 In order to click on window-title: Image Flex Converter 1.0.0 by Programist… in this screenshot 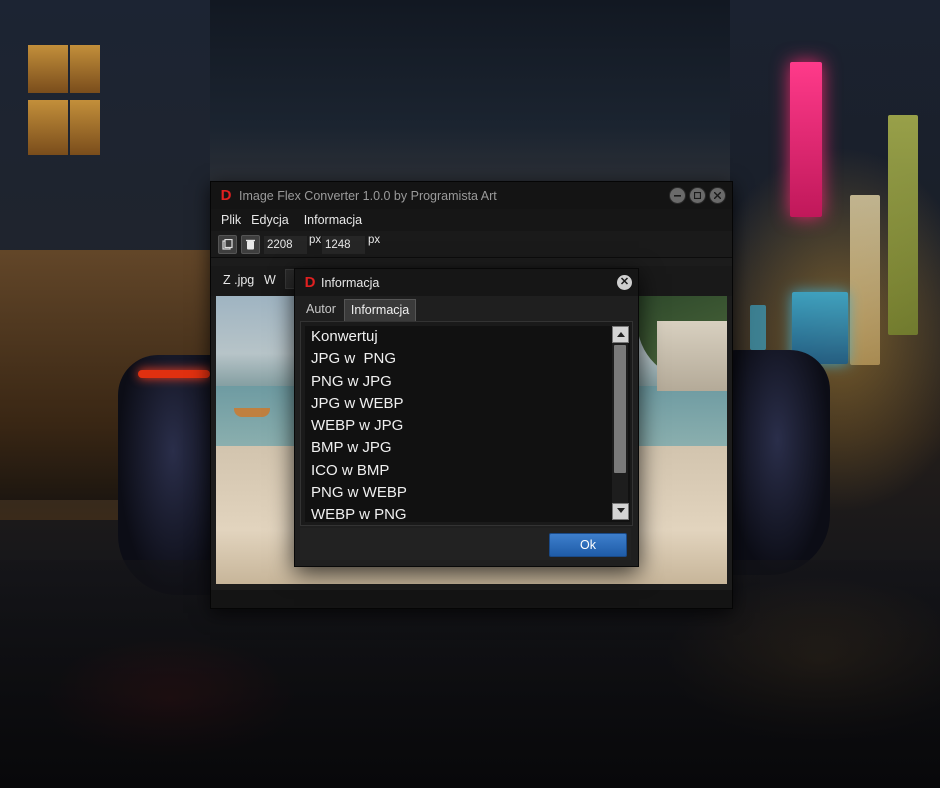, I will do `click(368, 195)`.